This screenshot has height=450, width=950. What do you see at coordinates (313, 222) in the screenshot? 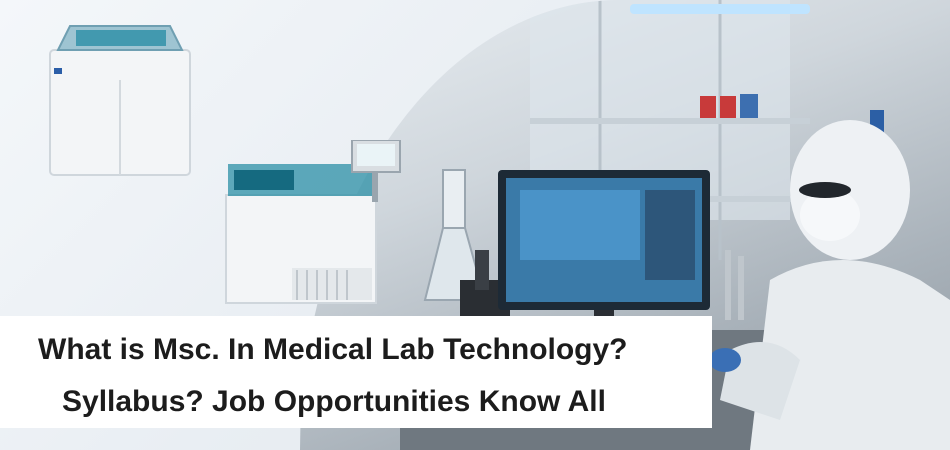
I see `lab-analyzer-small` at bounding box center [313, 222].